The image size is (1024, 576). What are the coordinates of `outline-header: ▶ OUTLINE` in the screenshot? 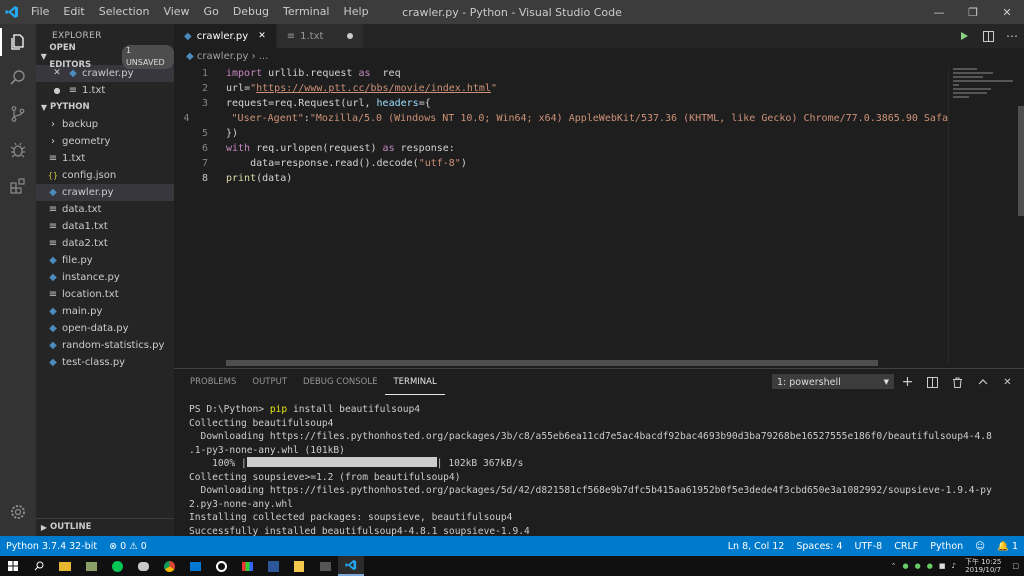 It's located at (106, 527).